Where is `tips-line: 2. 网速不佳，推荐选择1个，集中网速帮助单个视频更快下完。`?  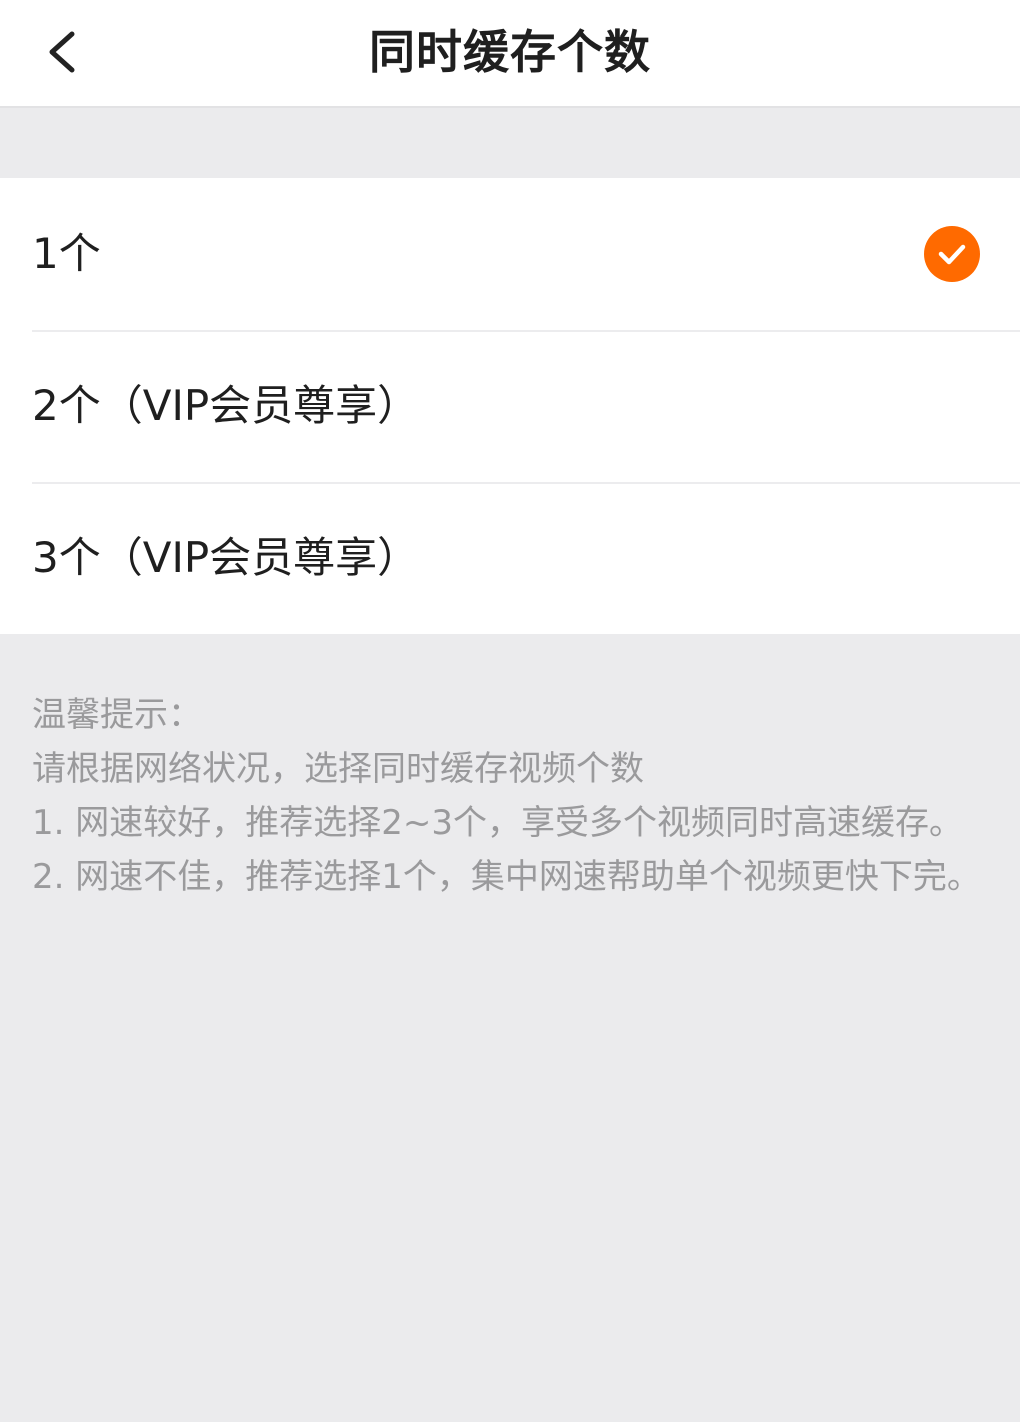 tips-line: 2. 网速不佳，推荐选择1个，集中网速帮助单个视频更快下完。 is located at coordinates (506, 877).